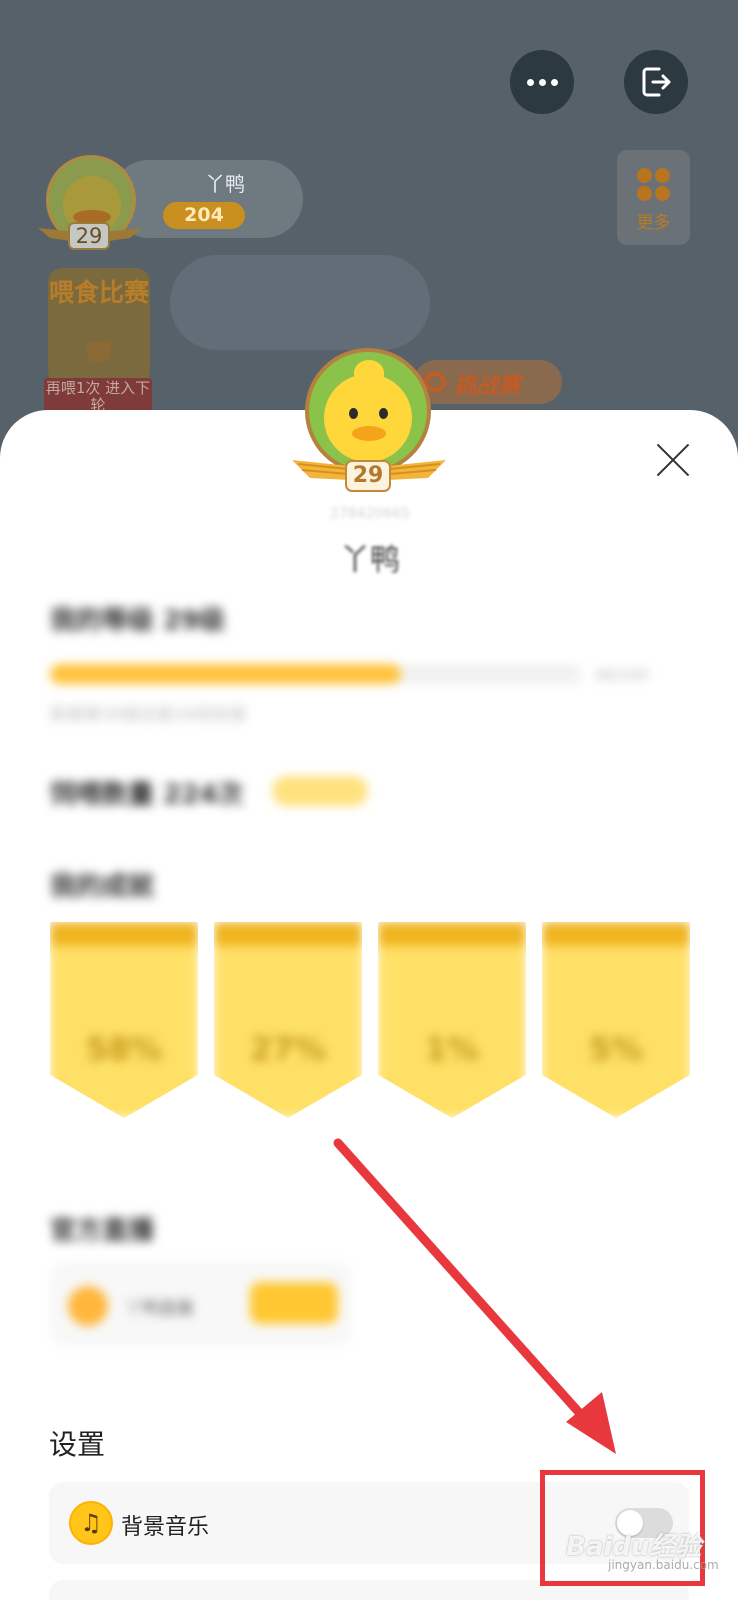  I want to click on more-button: 更多, so click(653, 197).